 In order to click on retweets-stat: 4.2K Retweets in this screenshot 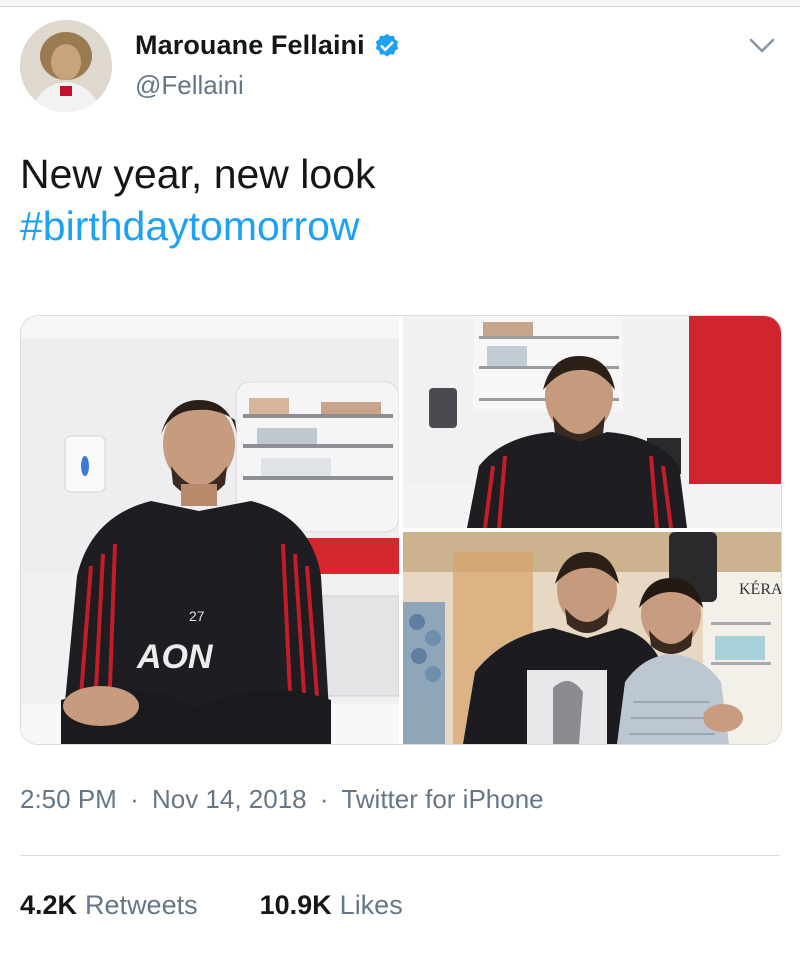, I will do `click(109, 905)`.